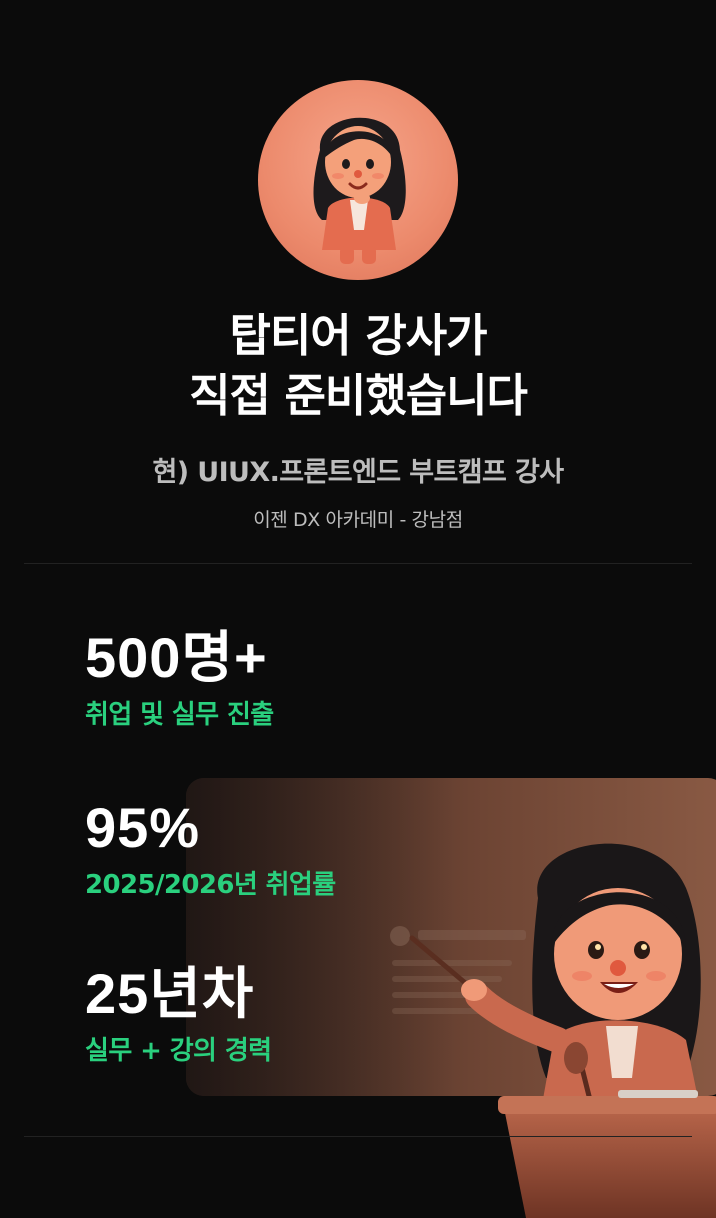 This screenshot has height=1218, width=716. I want to click on stat-students: 500명+ 취업 및 실무 진출, so click(179, 679).